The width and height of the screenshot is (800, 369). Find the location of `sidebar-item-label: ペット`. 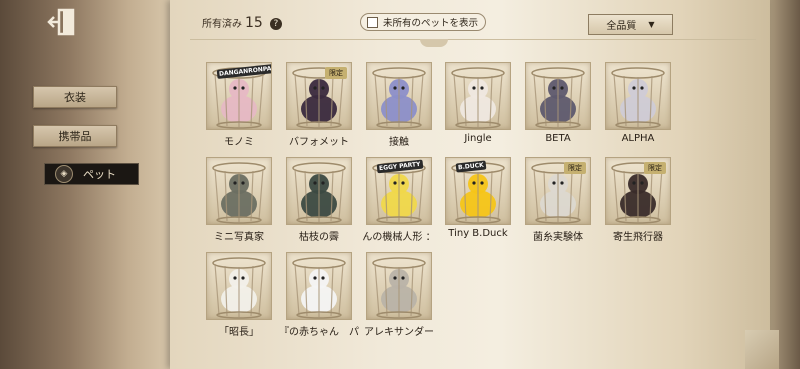

sidebar-item-label: ペット is located at coordinates (99, 174).